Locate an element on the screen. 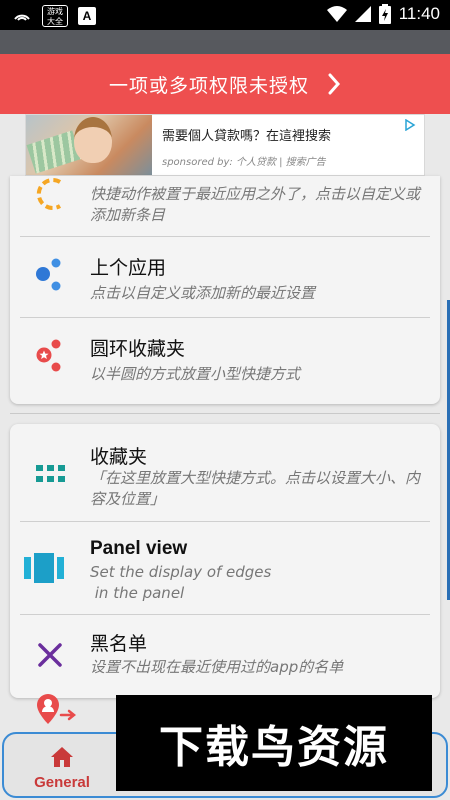 This screenshot has width=450, height=800. watermark: 下载鸟资源 is located at coordinates (274, 743).